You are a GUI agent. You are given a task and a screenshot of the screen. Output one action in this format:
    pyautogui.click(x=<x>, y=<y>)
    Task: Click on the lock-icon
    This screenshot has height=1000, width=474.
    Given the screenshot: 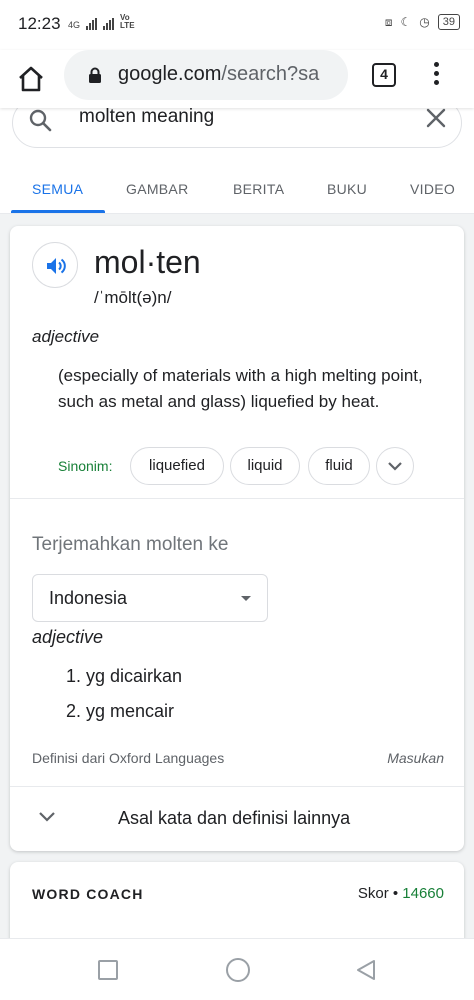 What is the action you would take?
    pyautogui.click(x=95, y=75)
    